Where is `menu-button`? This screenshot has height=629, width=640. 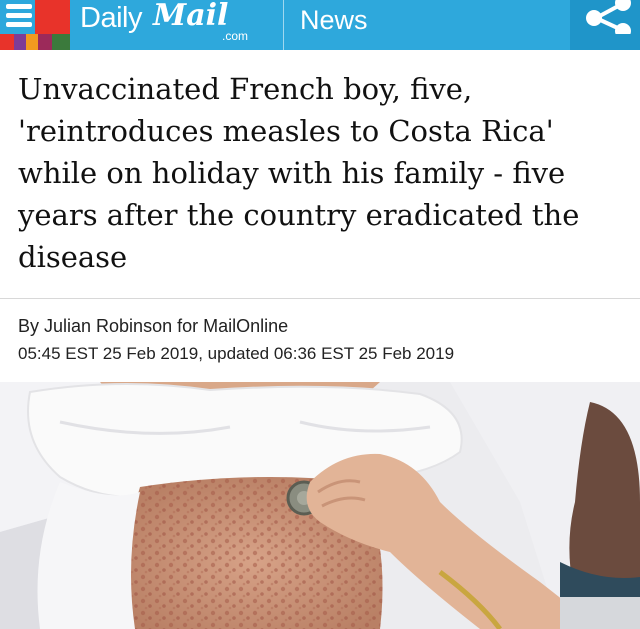 menu-button is located at coordinates (35, 25).